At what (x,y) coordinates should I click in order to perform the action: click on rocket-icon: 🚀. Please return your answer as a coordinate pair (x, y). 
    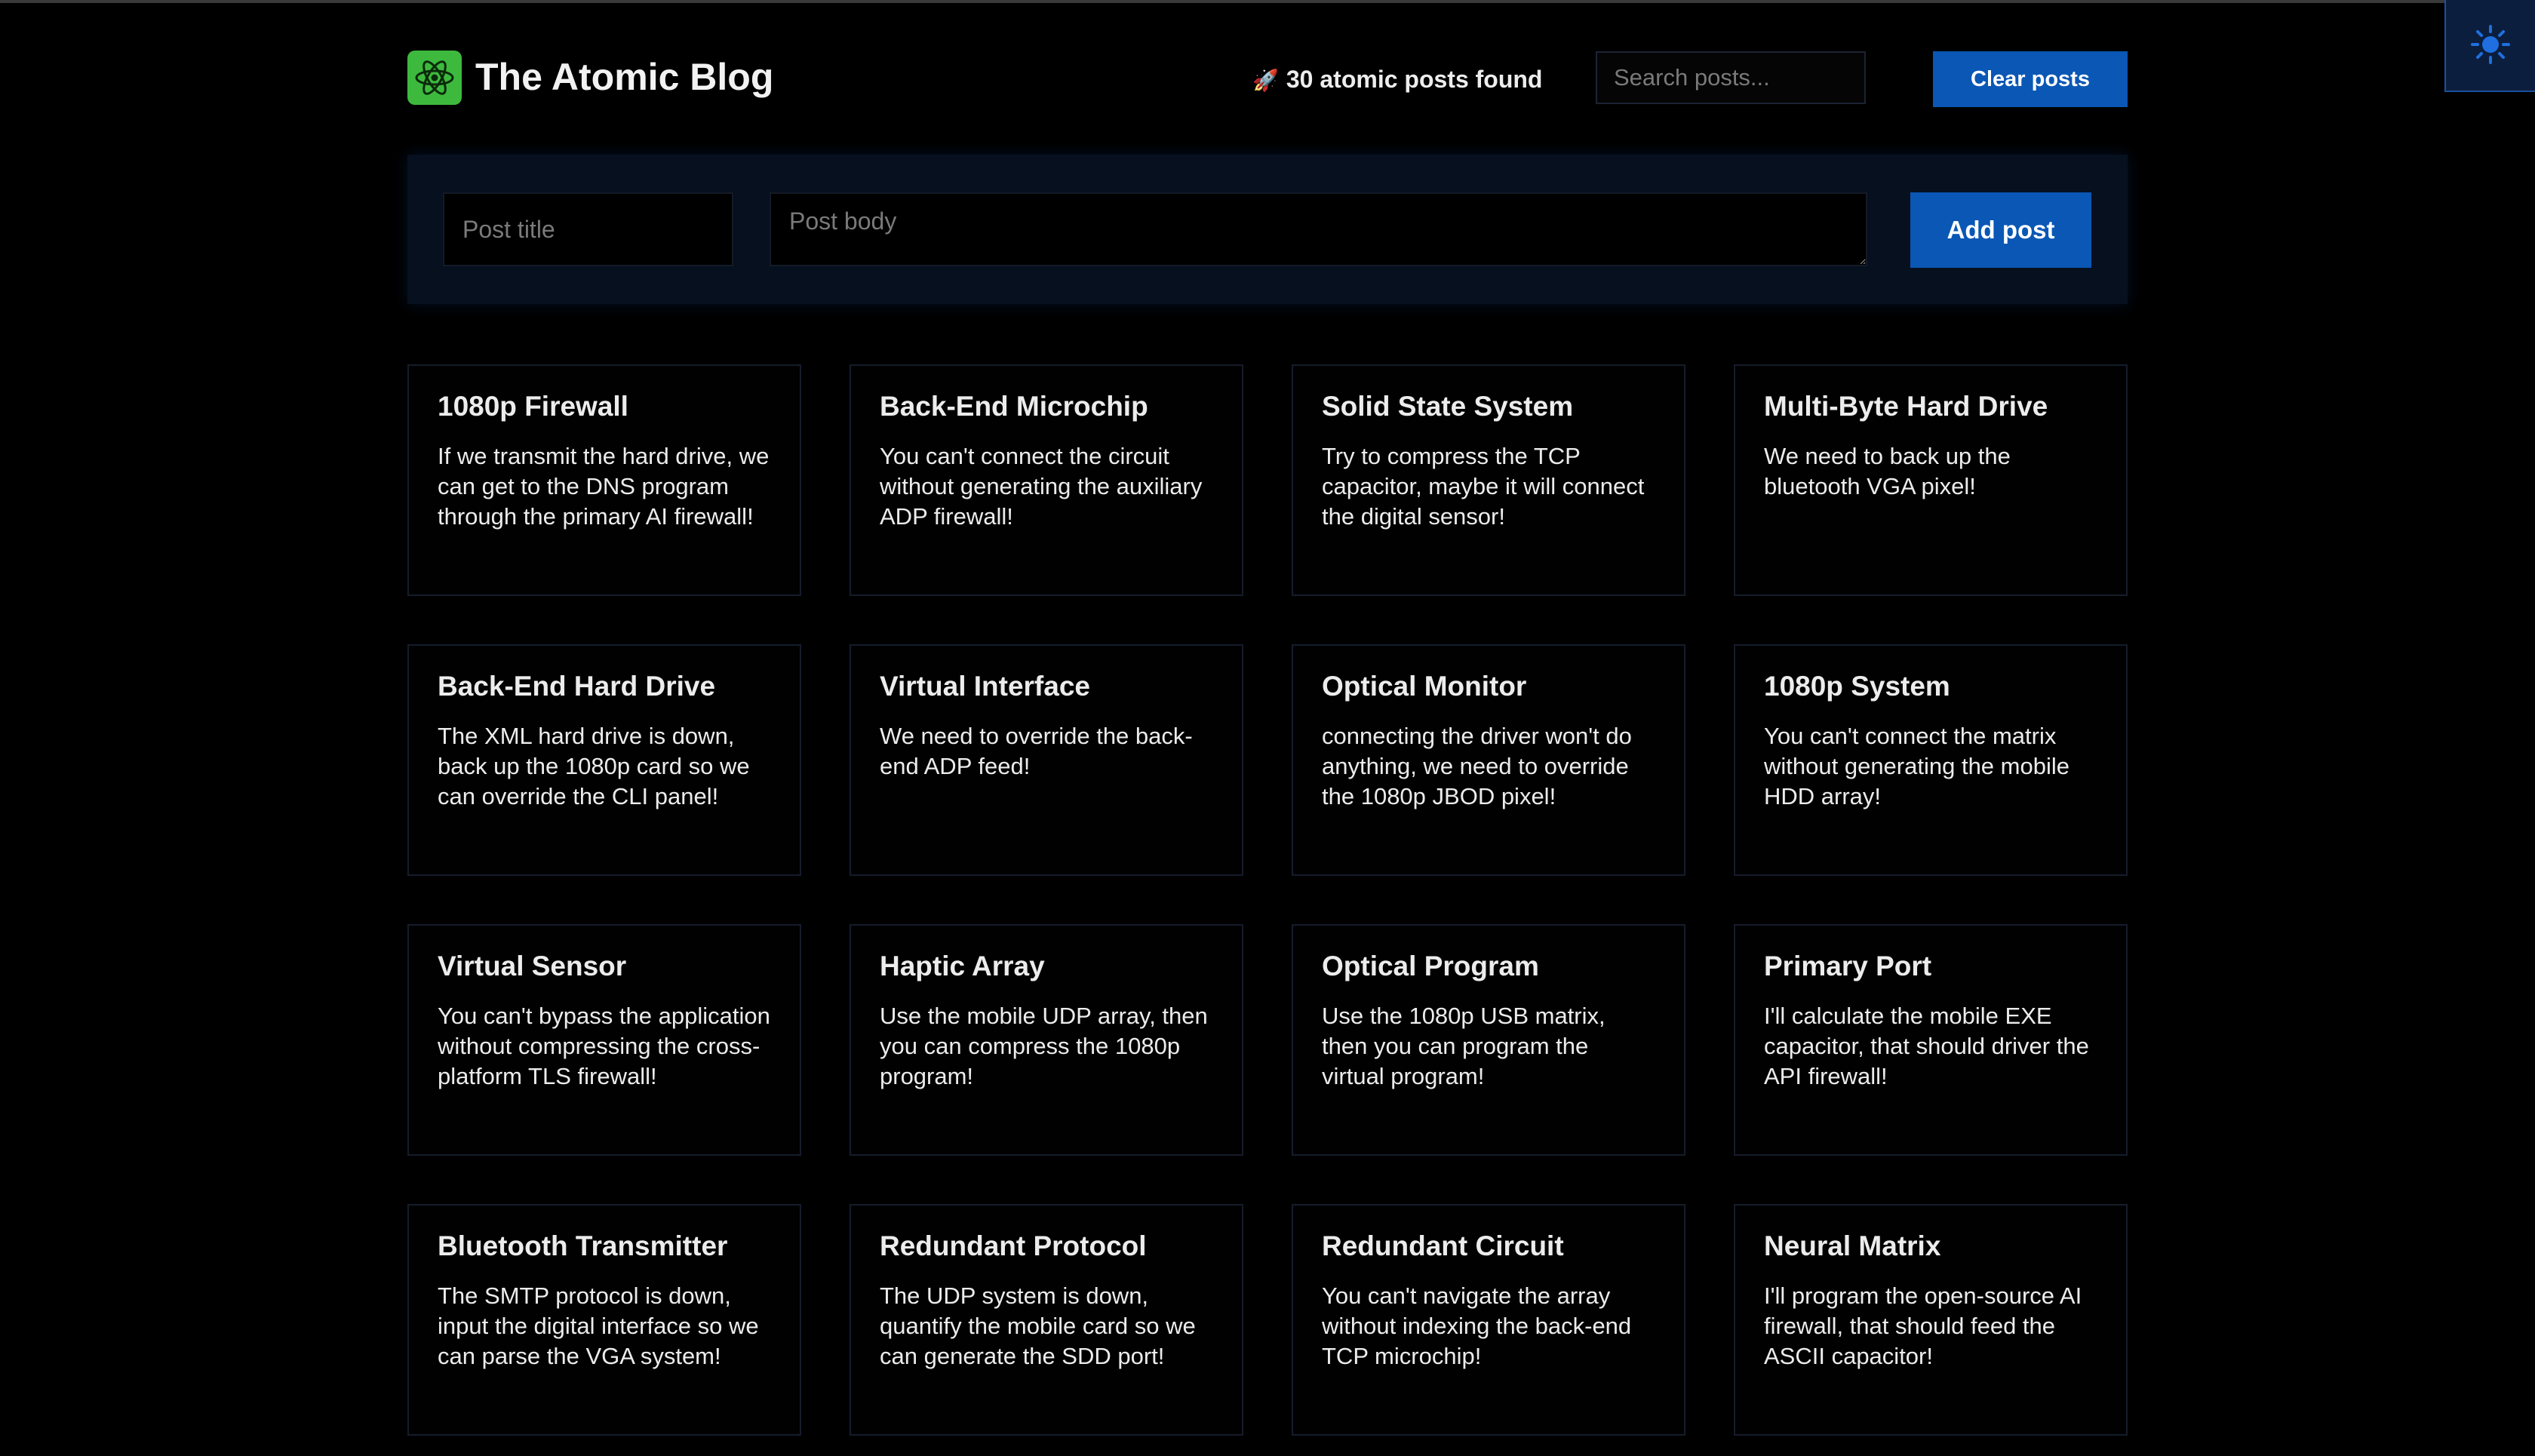
    Looking at the image, I should click on (1265, 80).